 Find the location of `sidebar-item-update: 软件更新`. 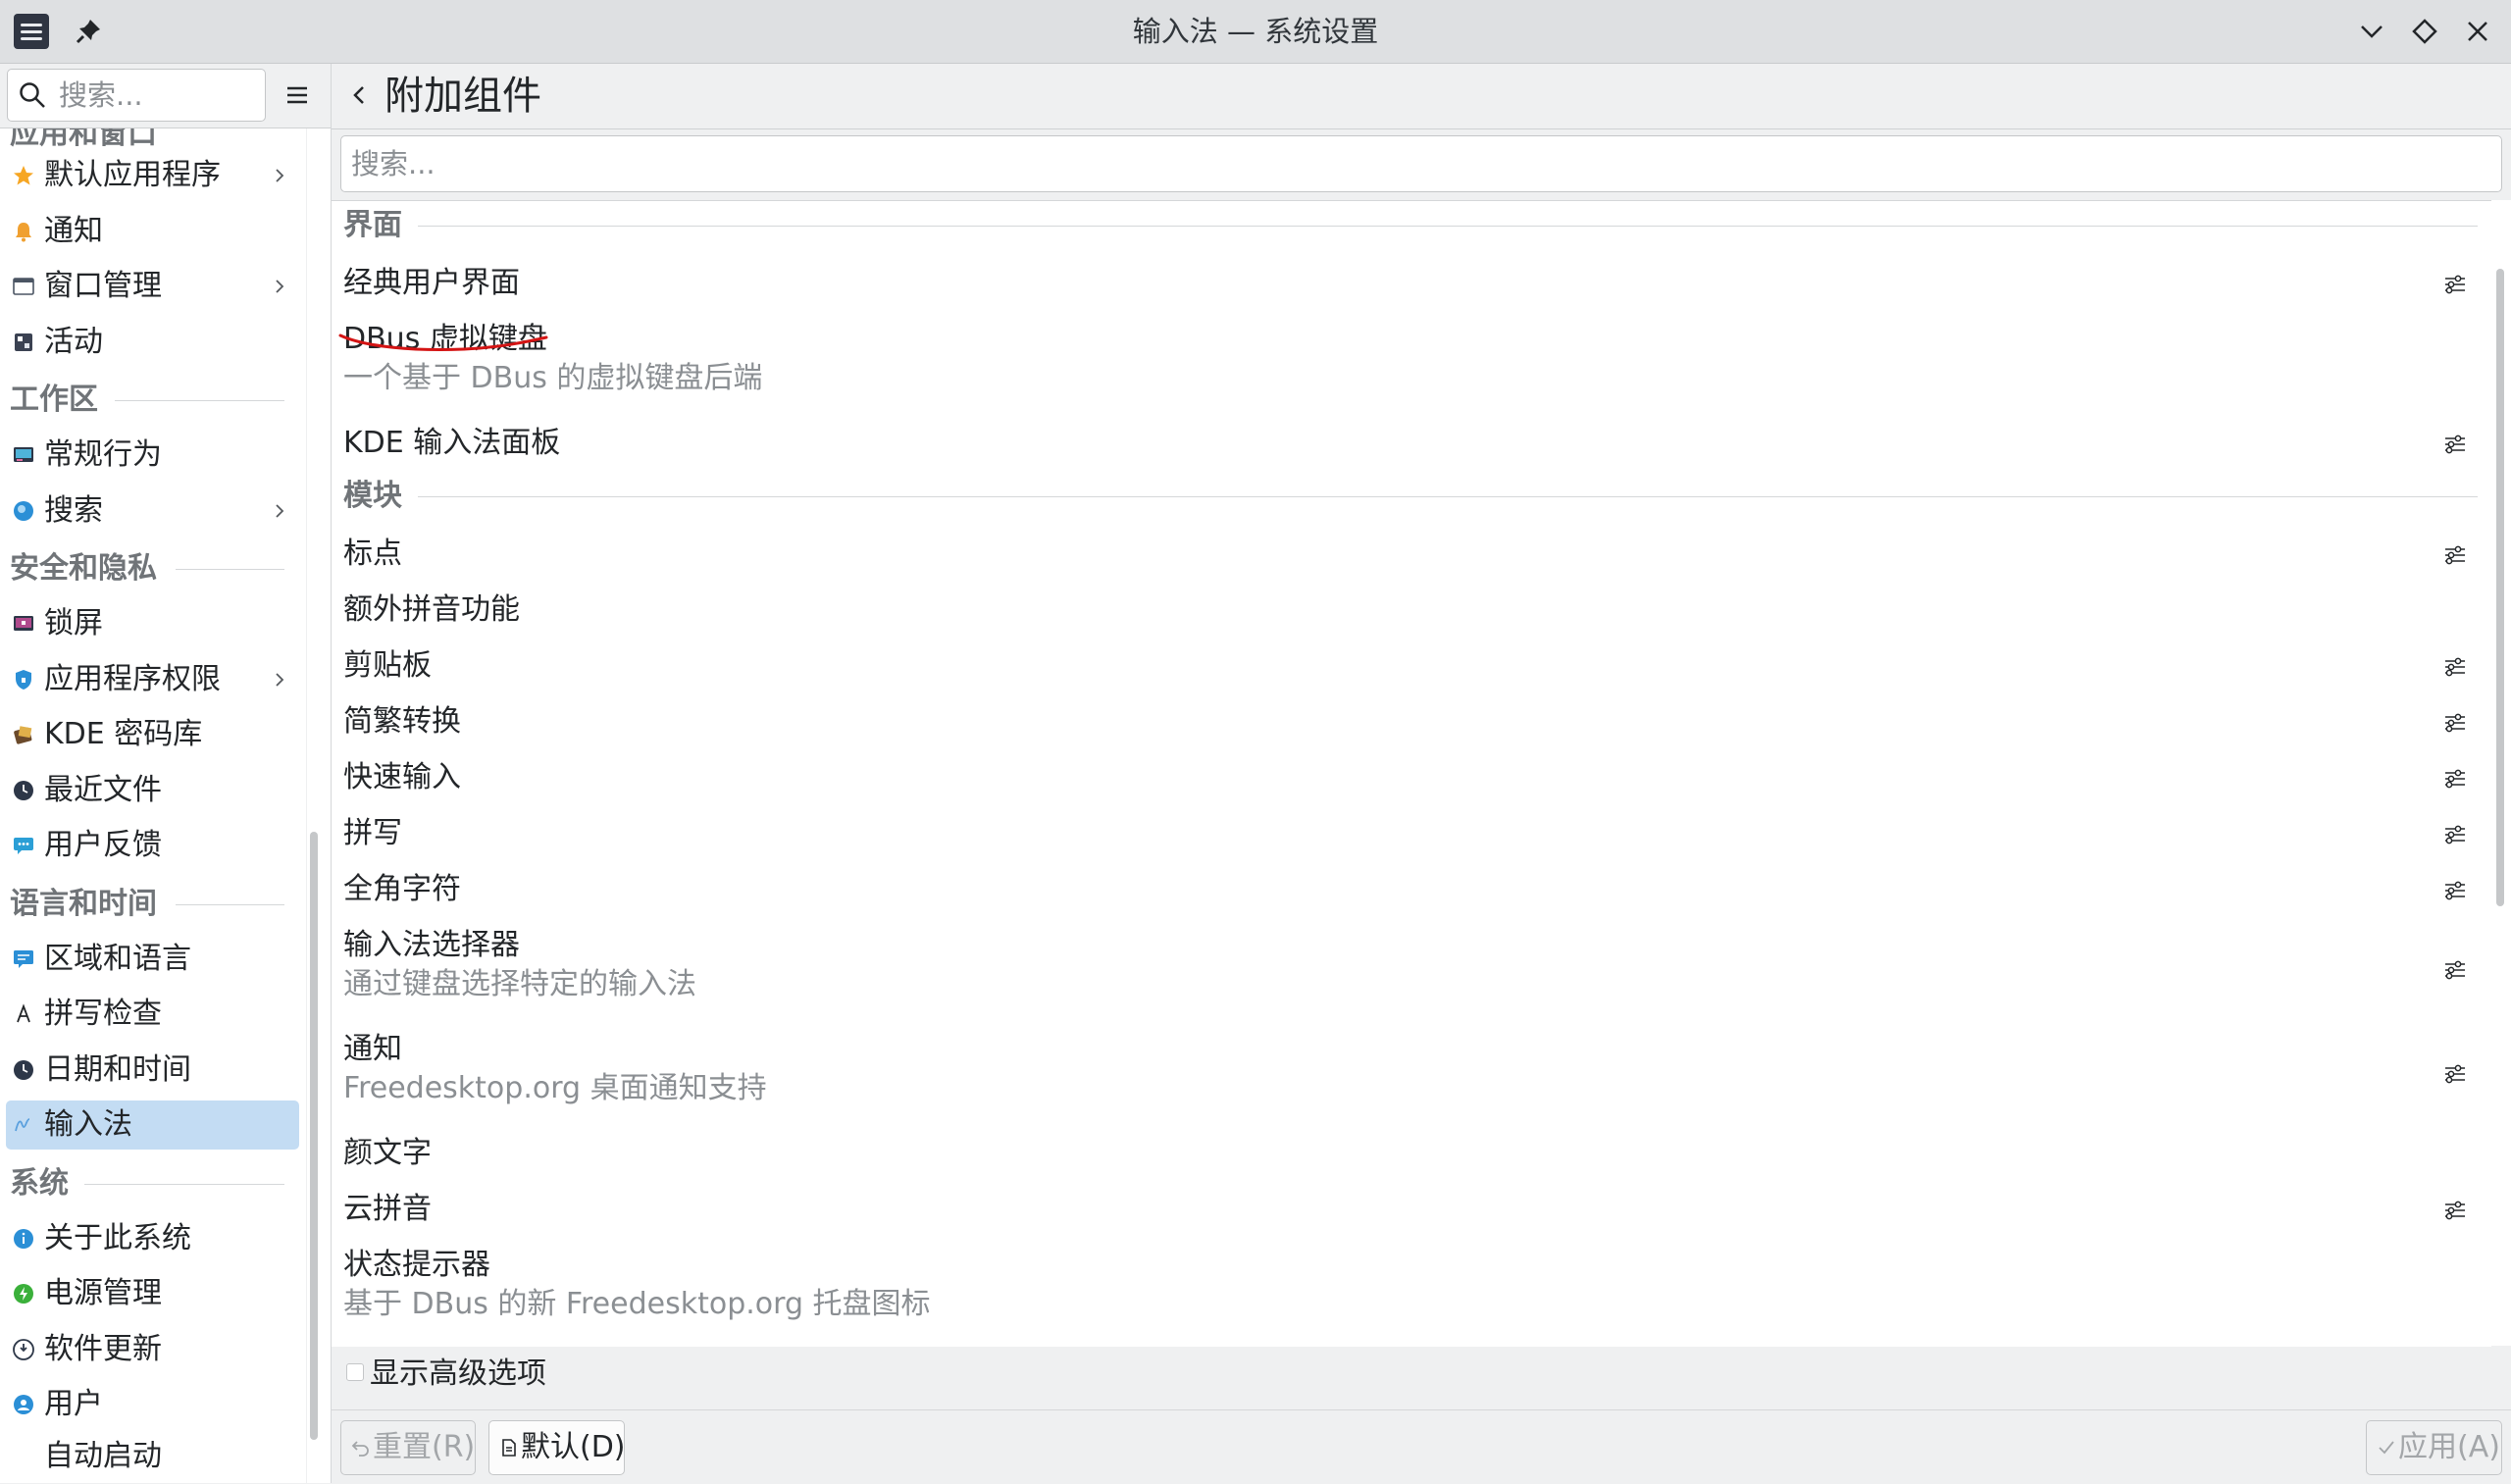

sidebar-item-update: 软件更新 is located at coordinates (152, 1349).